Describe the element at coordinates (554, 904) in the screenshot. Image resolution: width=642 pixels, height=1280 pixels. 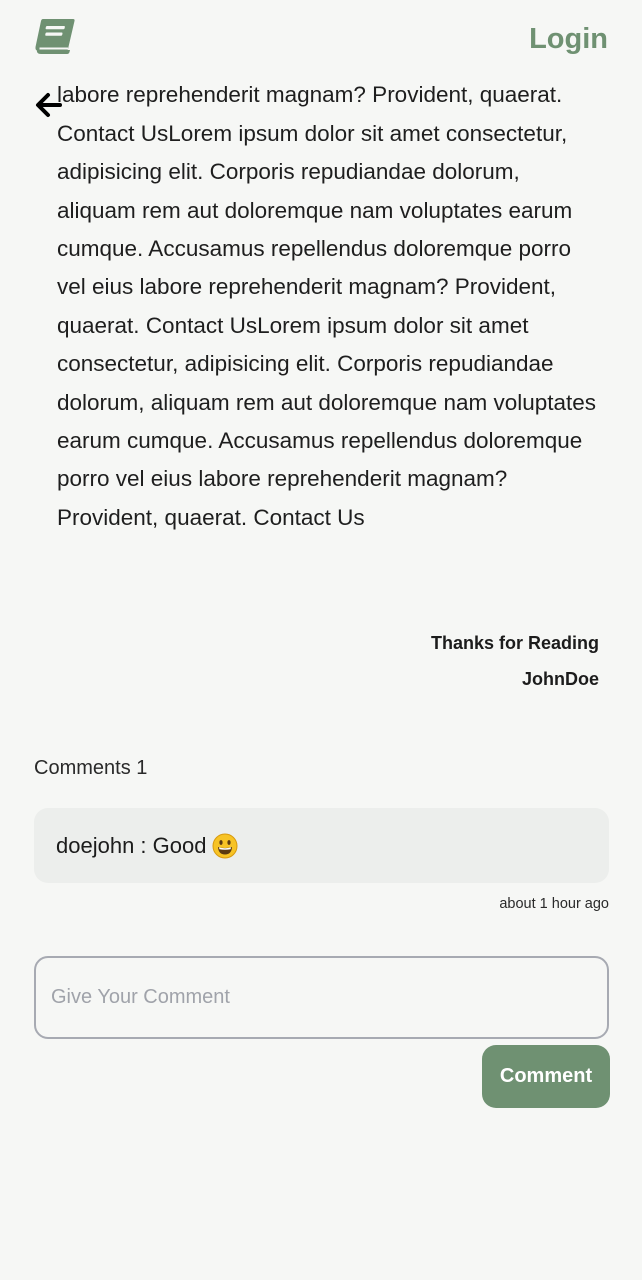
I see `comment-timestamp: about 1 hour ago` at that location.